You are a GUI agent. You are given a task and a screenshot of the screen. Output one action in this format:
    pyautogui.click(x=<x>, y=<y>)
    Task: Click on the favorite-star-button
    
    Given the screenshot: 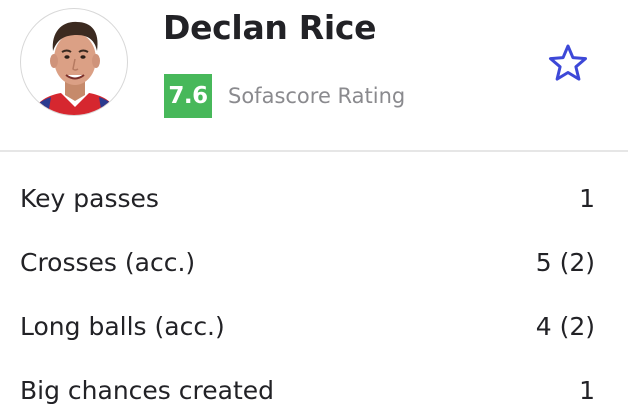 What is the action you would take?
    pyautogui.click(x=568, y=63)
    